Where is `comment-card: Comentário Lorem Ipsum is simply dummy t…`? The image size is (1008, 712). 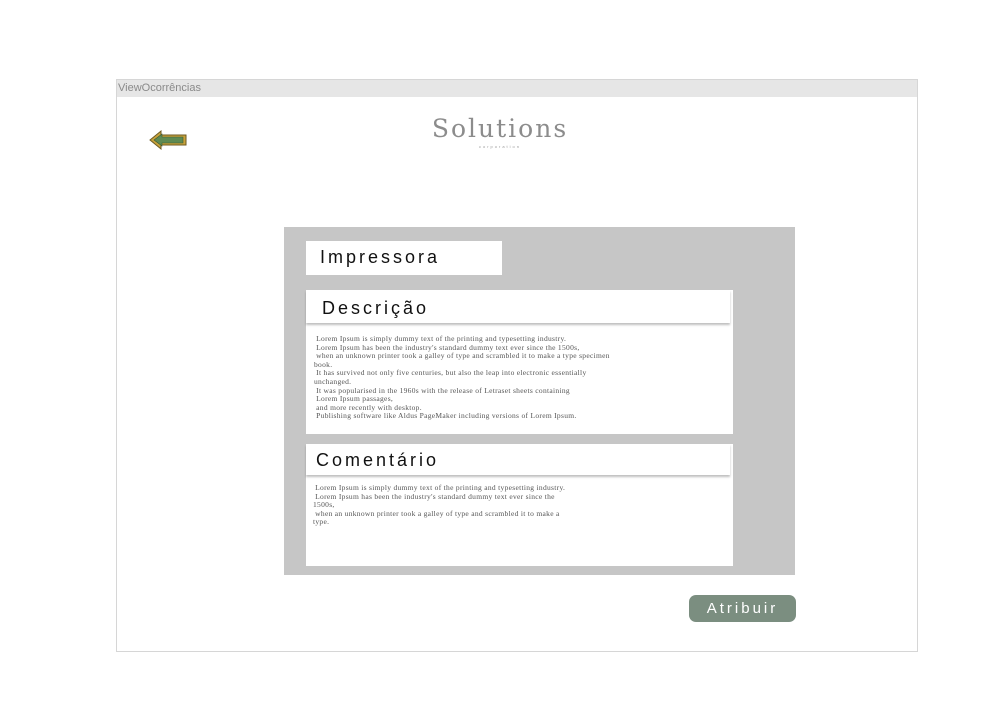
comment-card: Comentário Lorem Ipsum is simply dummy t… is located at coordinates (519, 505).